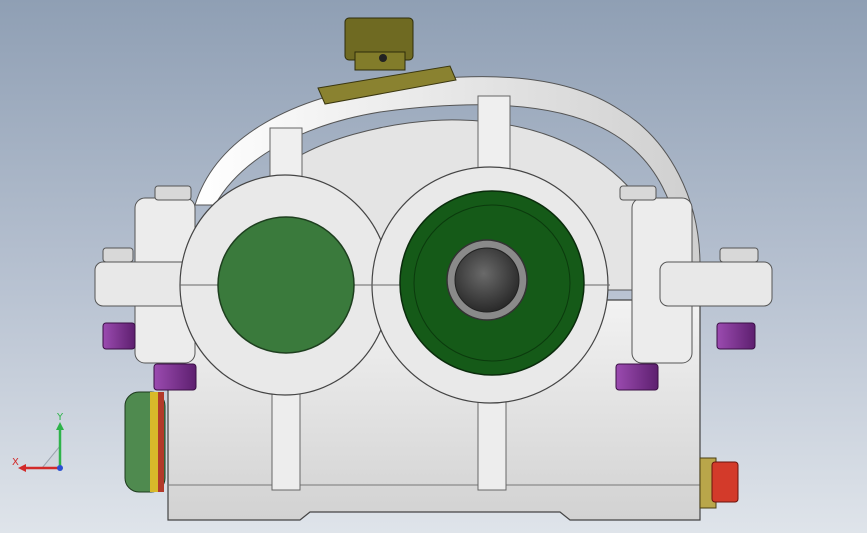 The image size is (867, 533). Describe the element at coordinates (15, 462) in the screenshot. I see `x-axis-label: X` at that location.